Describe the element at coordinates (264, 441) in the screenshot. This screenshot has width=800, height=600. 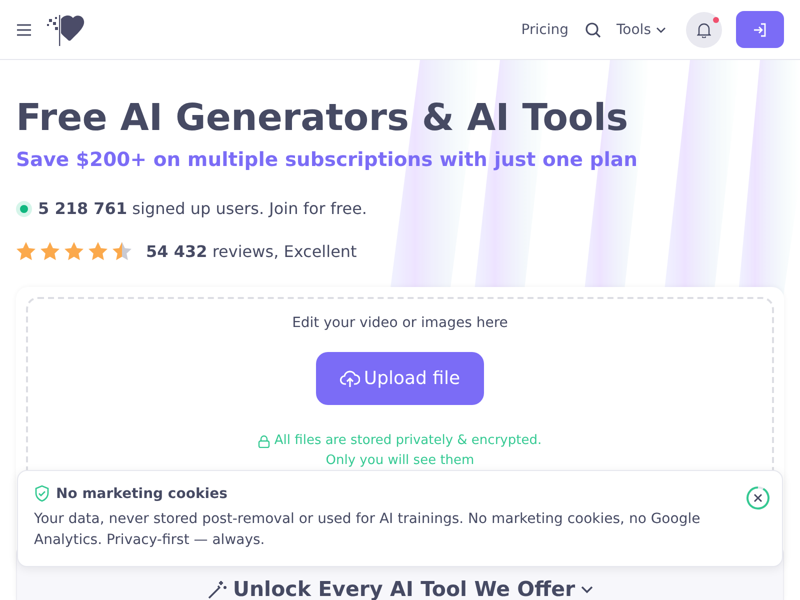
I see `lock-icon` at that location.